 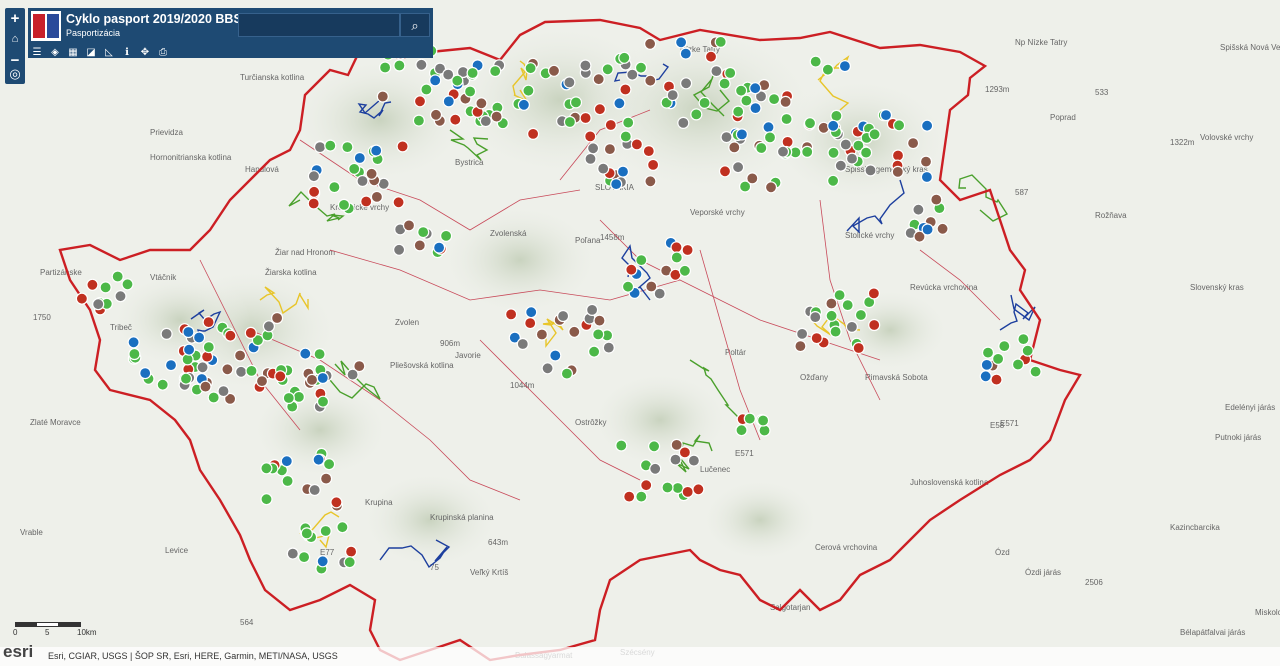 I want to click on home-button: ⌂, so click(x=15, y=39).